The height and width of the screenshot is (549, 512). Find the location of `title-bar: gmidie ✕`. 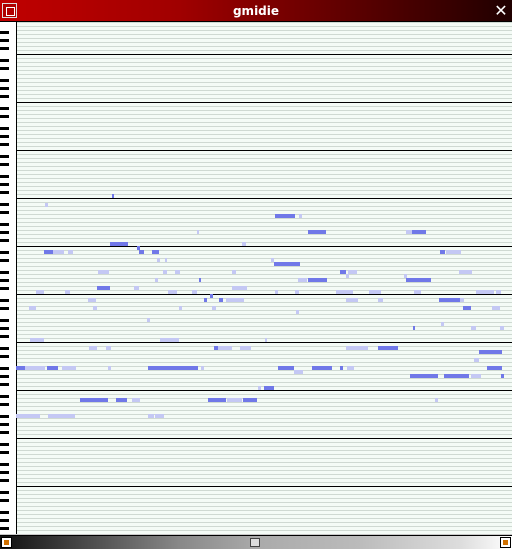

title-bar: gmidie ✕ is located at coordinates (256, 11).